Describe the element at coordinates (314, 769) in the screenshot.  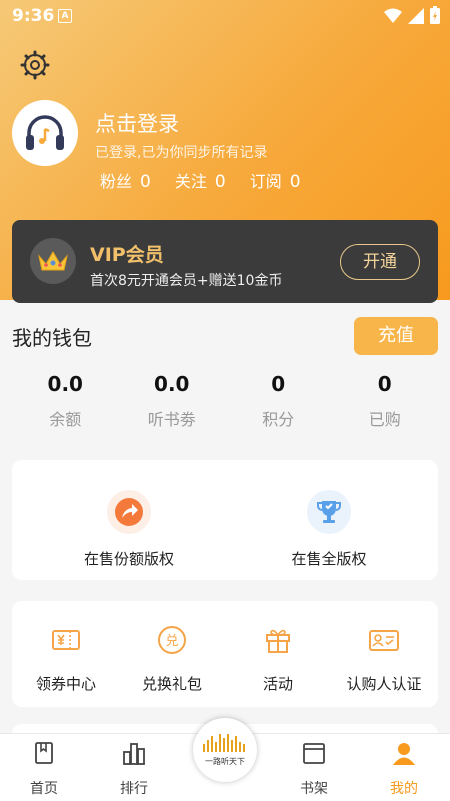
I see `nav-bookshelf: 书架` at that location.